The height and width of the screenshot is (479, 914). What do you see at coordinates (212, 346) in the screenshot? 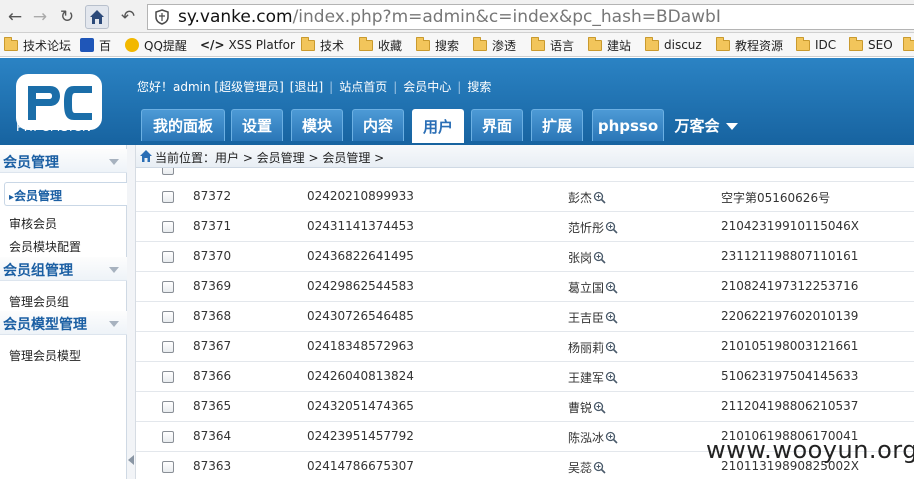
I see `member-id: 87367` at bounding box center [212, 346].